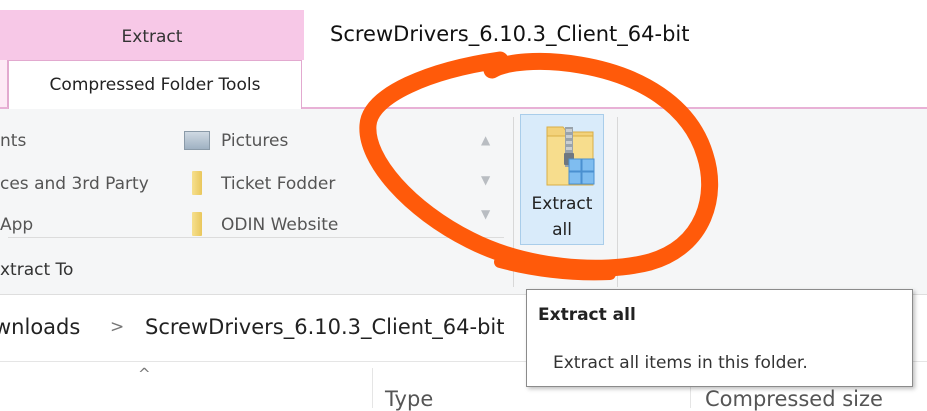 Image resolution: width=927 pixels, height=411 pixels. I want to click on extract-all-button: Extract all, so click(562, 179).